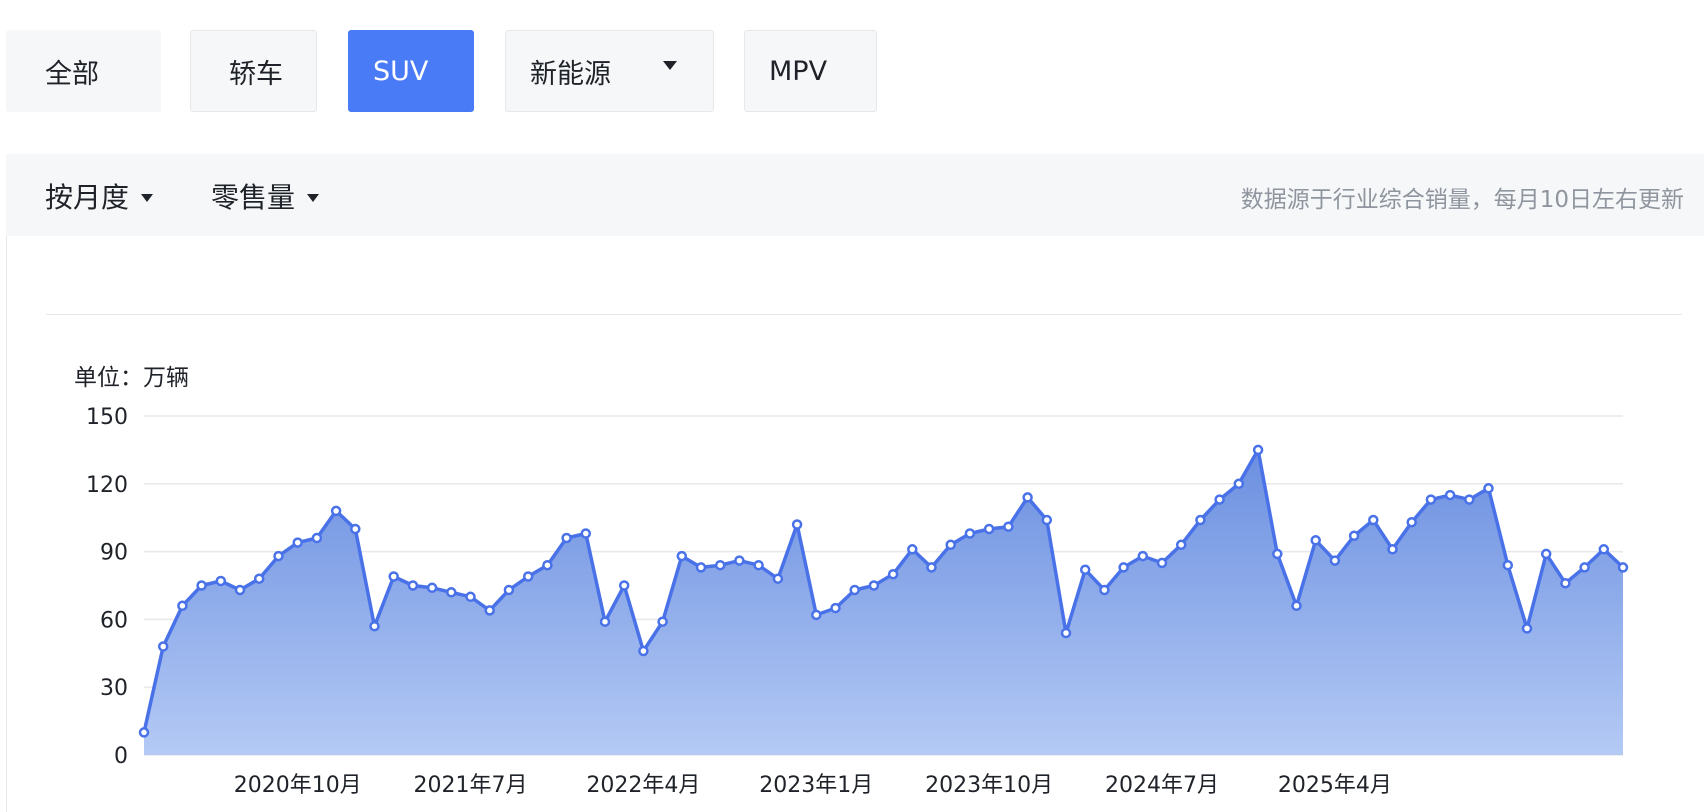 The width and height of the screenshot is (1704, 812). Describe the element at coordinates (989, 785) in the screenshot. I see `x-tick-label: 2023年10月` at that location.